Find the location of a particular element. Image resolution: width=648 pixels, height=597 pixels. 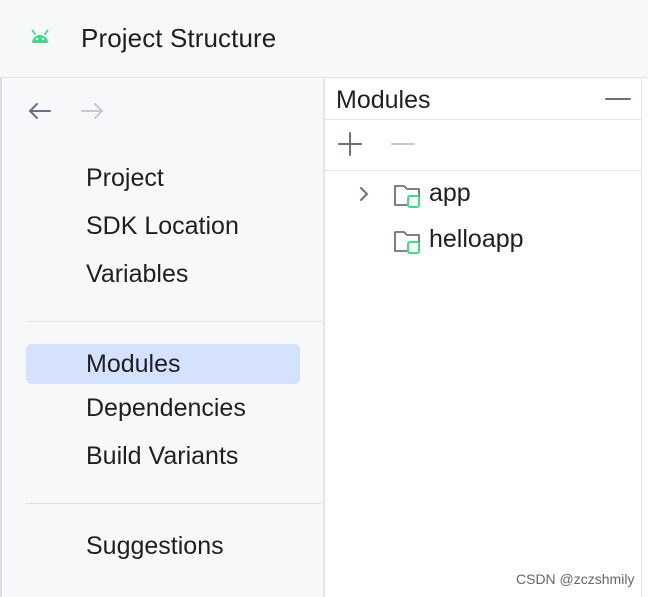

minus-icon is located at coordinates (403, 144).